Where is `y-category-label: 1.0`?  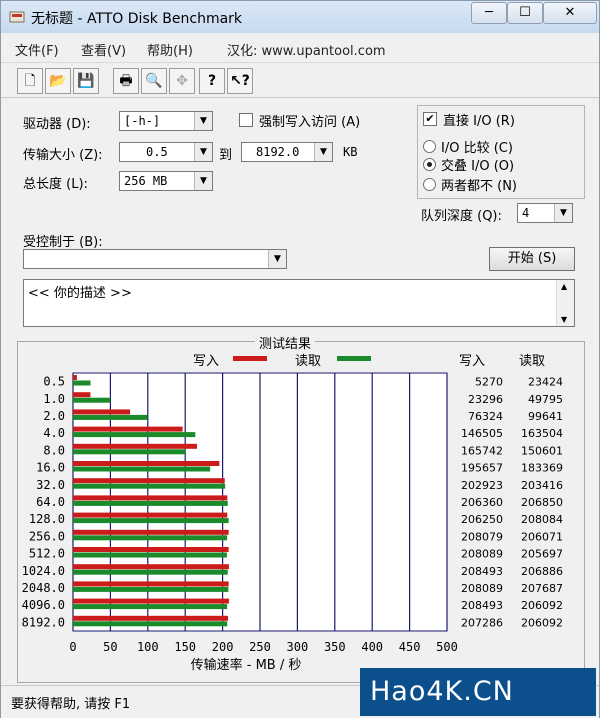
y-category-label: 1.0 is located at coordinates (54, 399).